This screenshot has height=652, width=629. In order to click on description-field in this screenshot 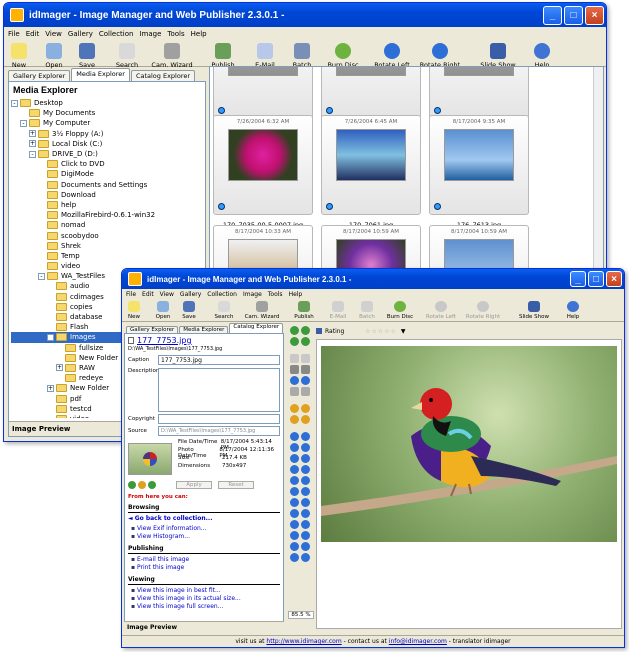, I will do `click(219, 390)`.